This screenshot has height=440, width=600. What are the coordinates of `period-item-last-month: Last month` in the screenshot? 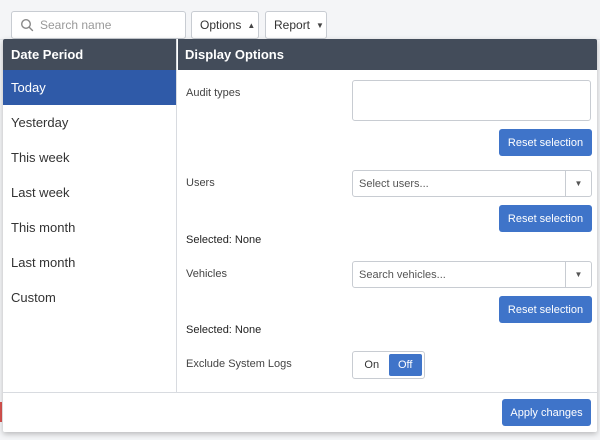 It's located at (89, 262).